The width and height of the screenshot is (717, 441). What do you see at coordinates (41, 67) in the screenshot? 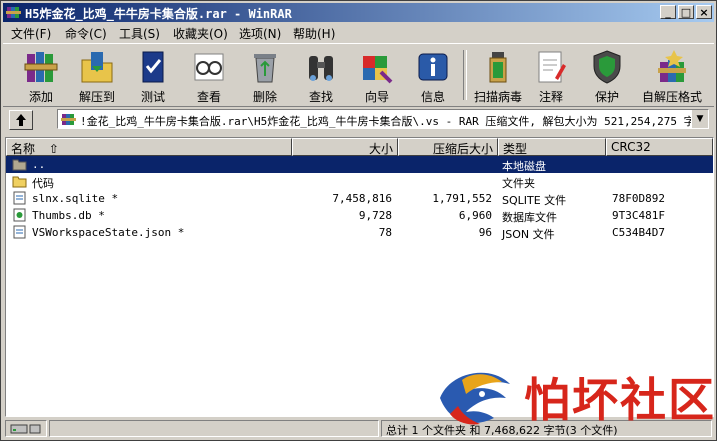
I see `books-icon` at bounding box center [41, 67].